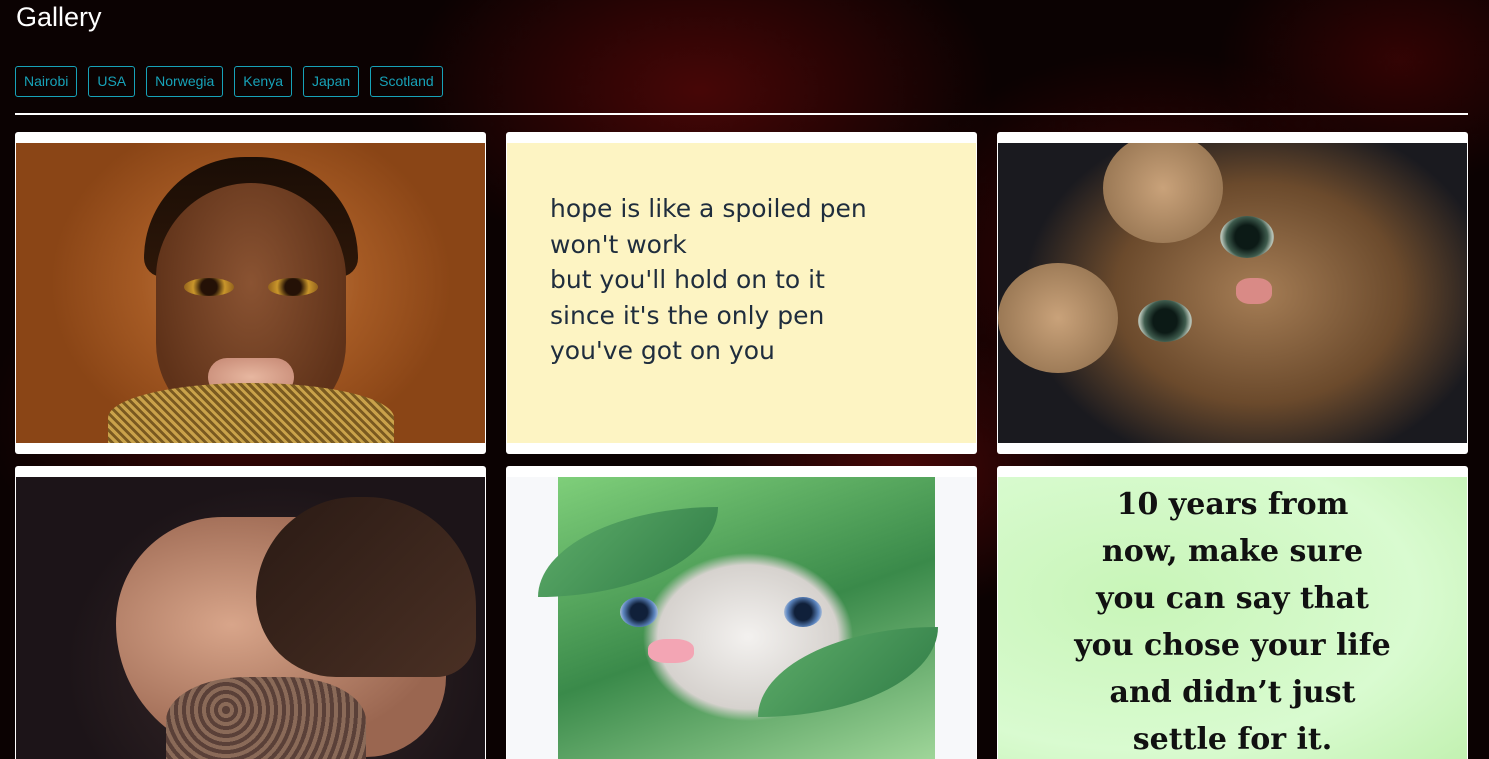 The height and width of the screenshot is (759, 1489). I want to click on quote-line: you've got on you, so click(662, 350).